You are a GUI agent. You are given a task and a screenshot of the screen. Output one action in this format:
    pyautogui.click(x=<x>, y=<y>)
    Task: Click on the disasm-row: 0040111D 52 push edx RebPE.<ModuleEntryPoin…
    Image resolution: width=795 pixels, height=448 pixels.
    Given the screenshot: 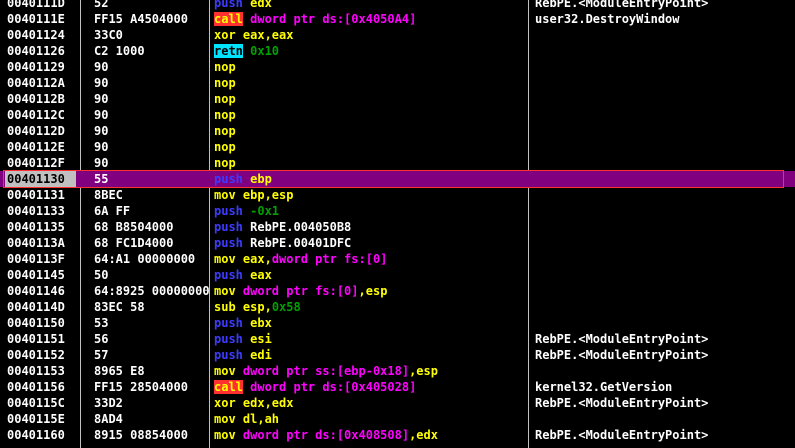 What is the action you would take?
    pyautogui.click(x=397, y=5)
    